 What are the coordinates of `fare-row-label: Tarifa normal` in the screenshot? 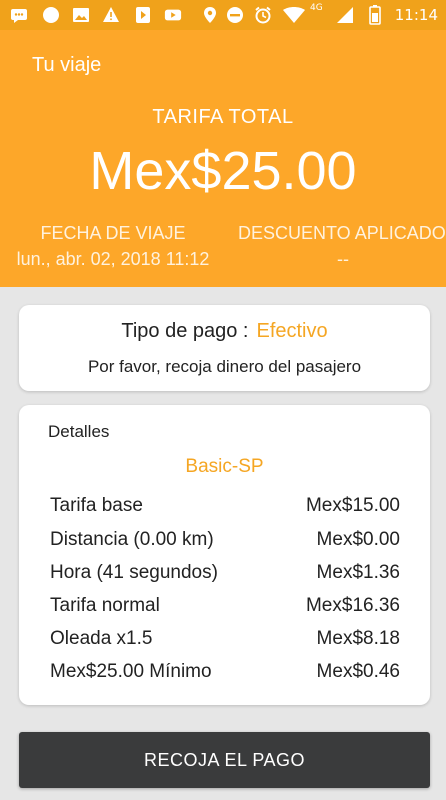 It's located at (105, 605).